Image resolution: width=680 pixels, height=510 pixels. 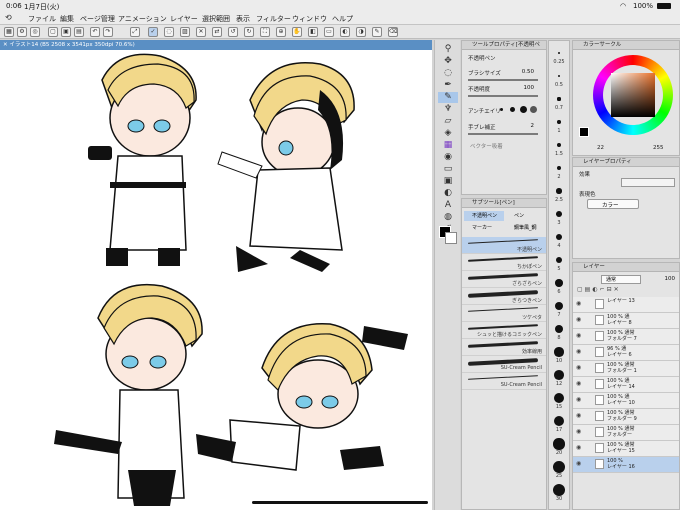 I want to click on layer-row: ◉ 100 % 通常 フォルダー 7, so click(x=626, y=337).